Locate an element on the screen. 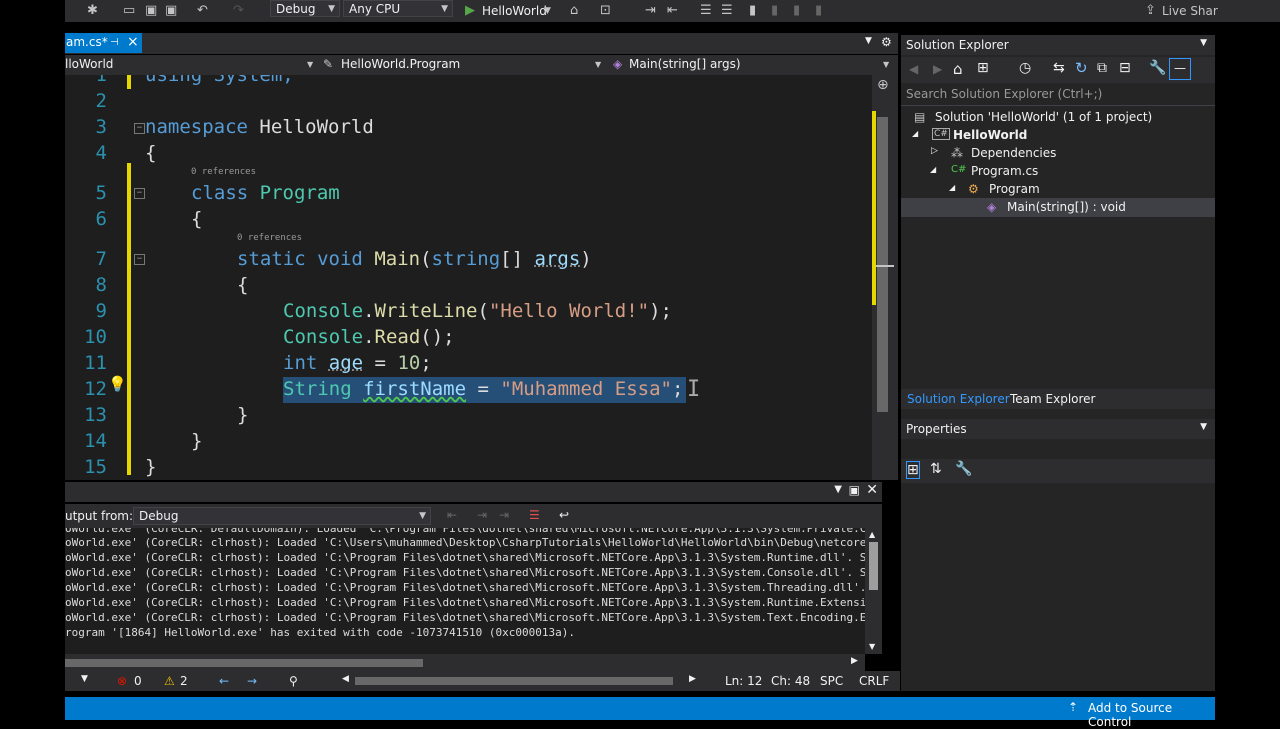 The height and width of the screenshot is (729, 1280). brush-icon: ⚲ is located at coordinates (293, 681).